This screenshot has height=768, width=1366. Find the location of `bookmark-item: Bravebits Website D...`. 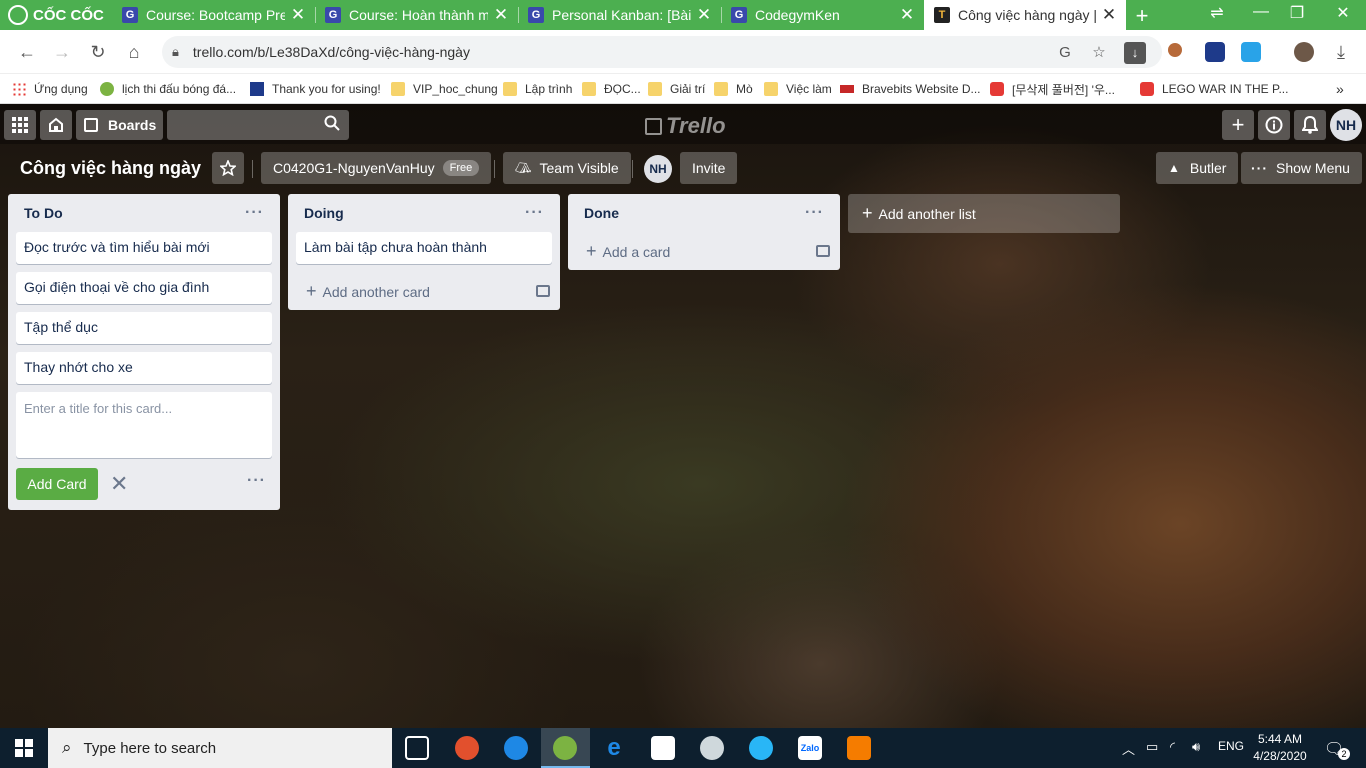

bookmark-item: Bravebits Website D... is located at coordinates (910, 89).